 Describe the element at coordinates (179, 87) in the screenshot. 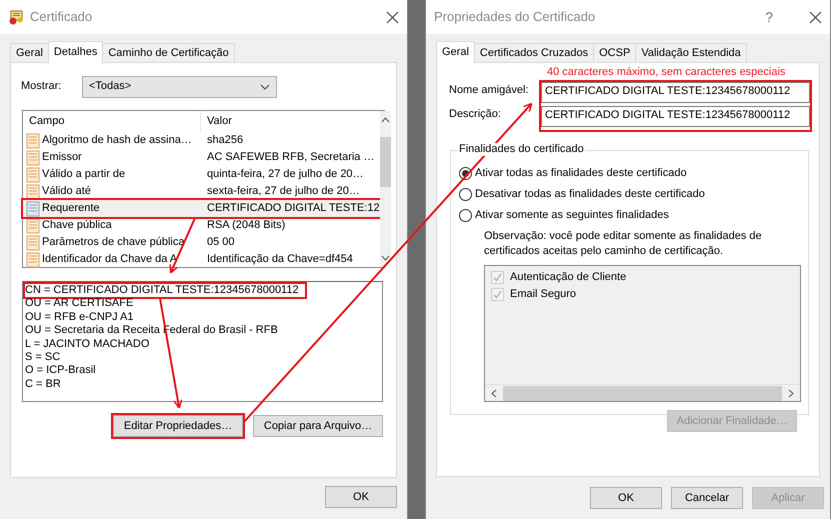

I see `dropdown: <Todas>` at that location.